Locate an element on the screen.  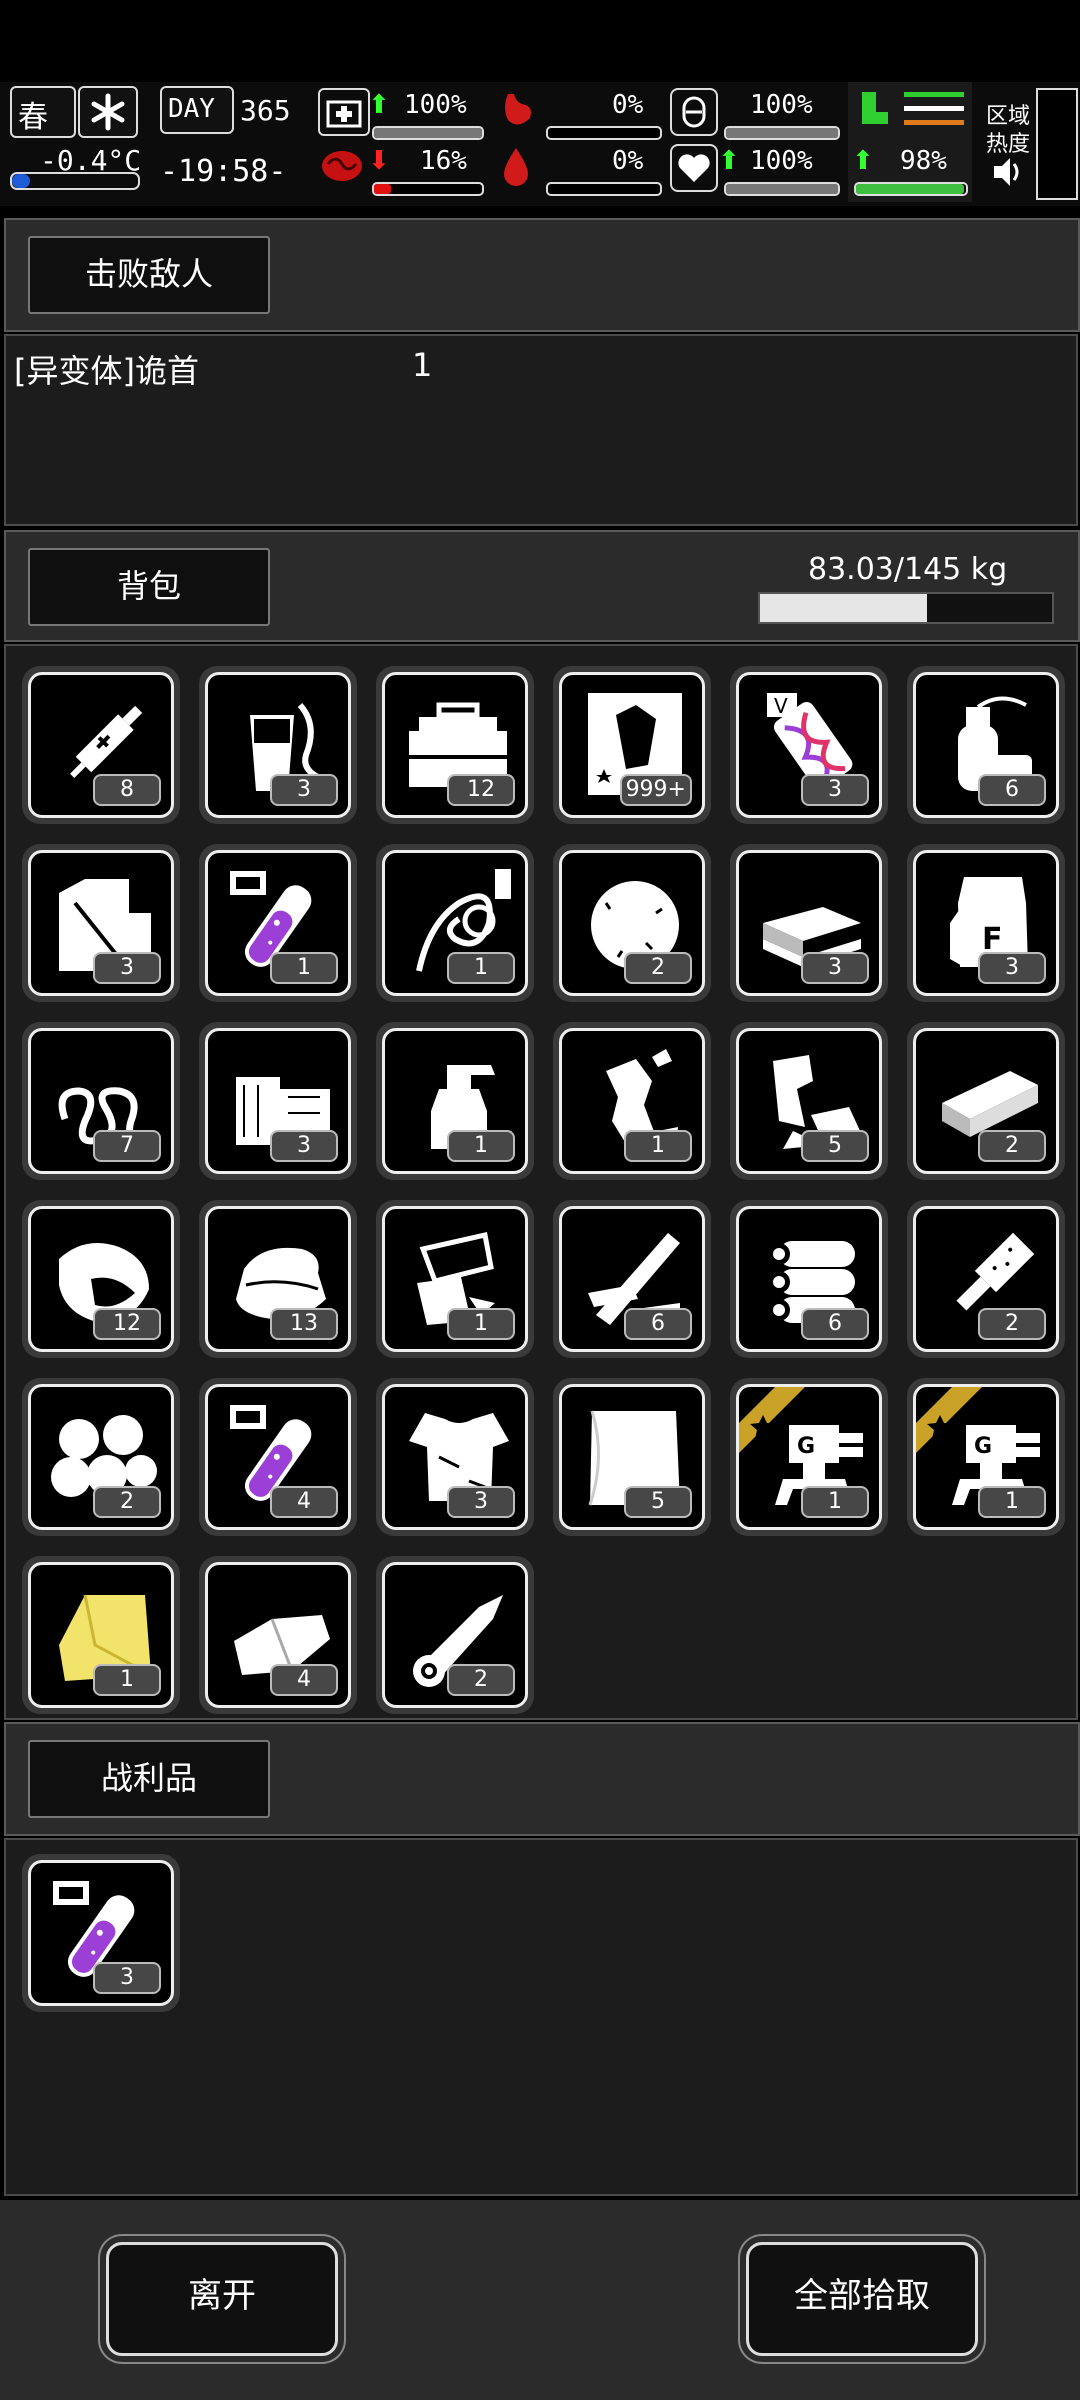
item-count: 5 is located at coordinates (658, 1502).